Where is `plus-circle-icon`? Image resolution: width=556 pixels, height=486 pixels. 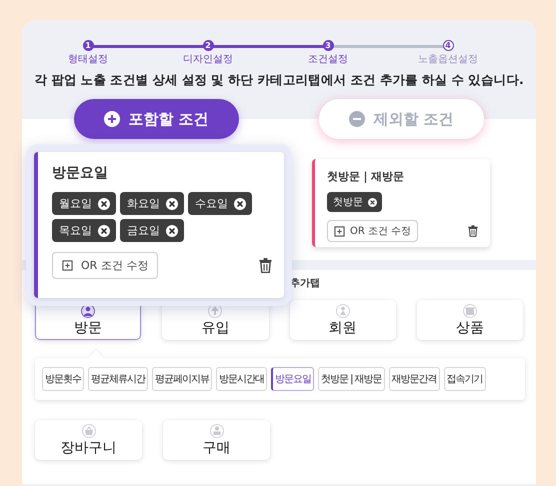
plus-circle-icon is located at coordinates (112, 119).